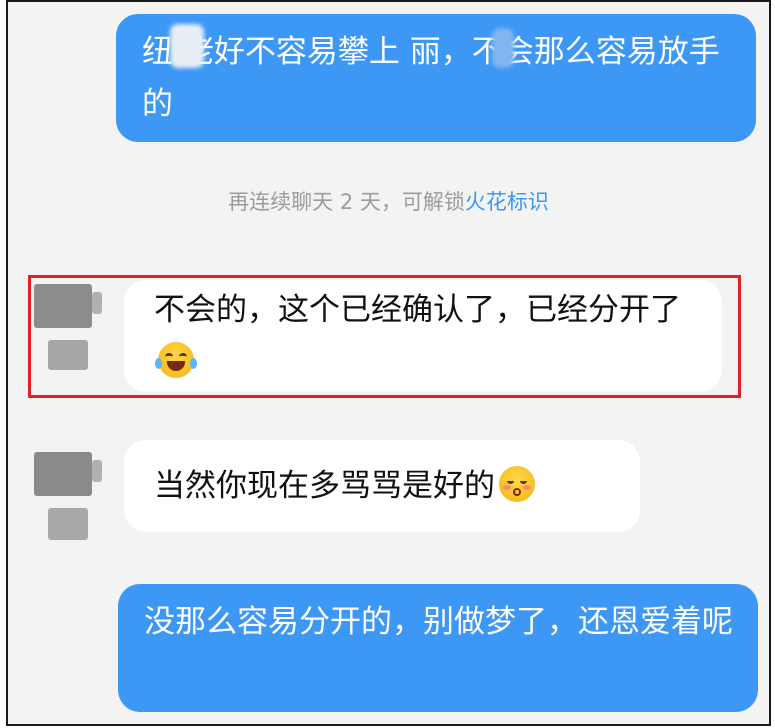 This screenshot has height=728, width=775. I want to click on spark-badge-label: 火花标识, so click(506, 202).